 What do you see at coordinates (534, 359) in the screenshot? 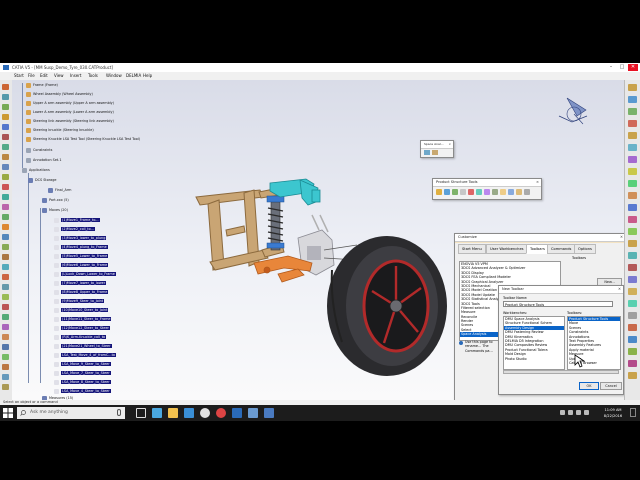
I see `workbench-item: Photo Studio` at bounding box center [534, 359].